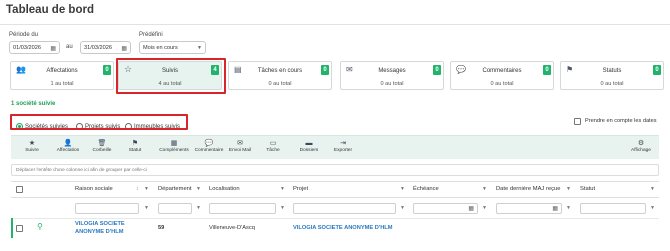 Image resolution: width=670 pixels, height=251 pixels. Describe the element at coordinates (392, 75) in the screenshot. I see `card-messages: ✉ Messages 0 0 au total` at that location.